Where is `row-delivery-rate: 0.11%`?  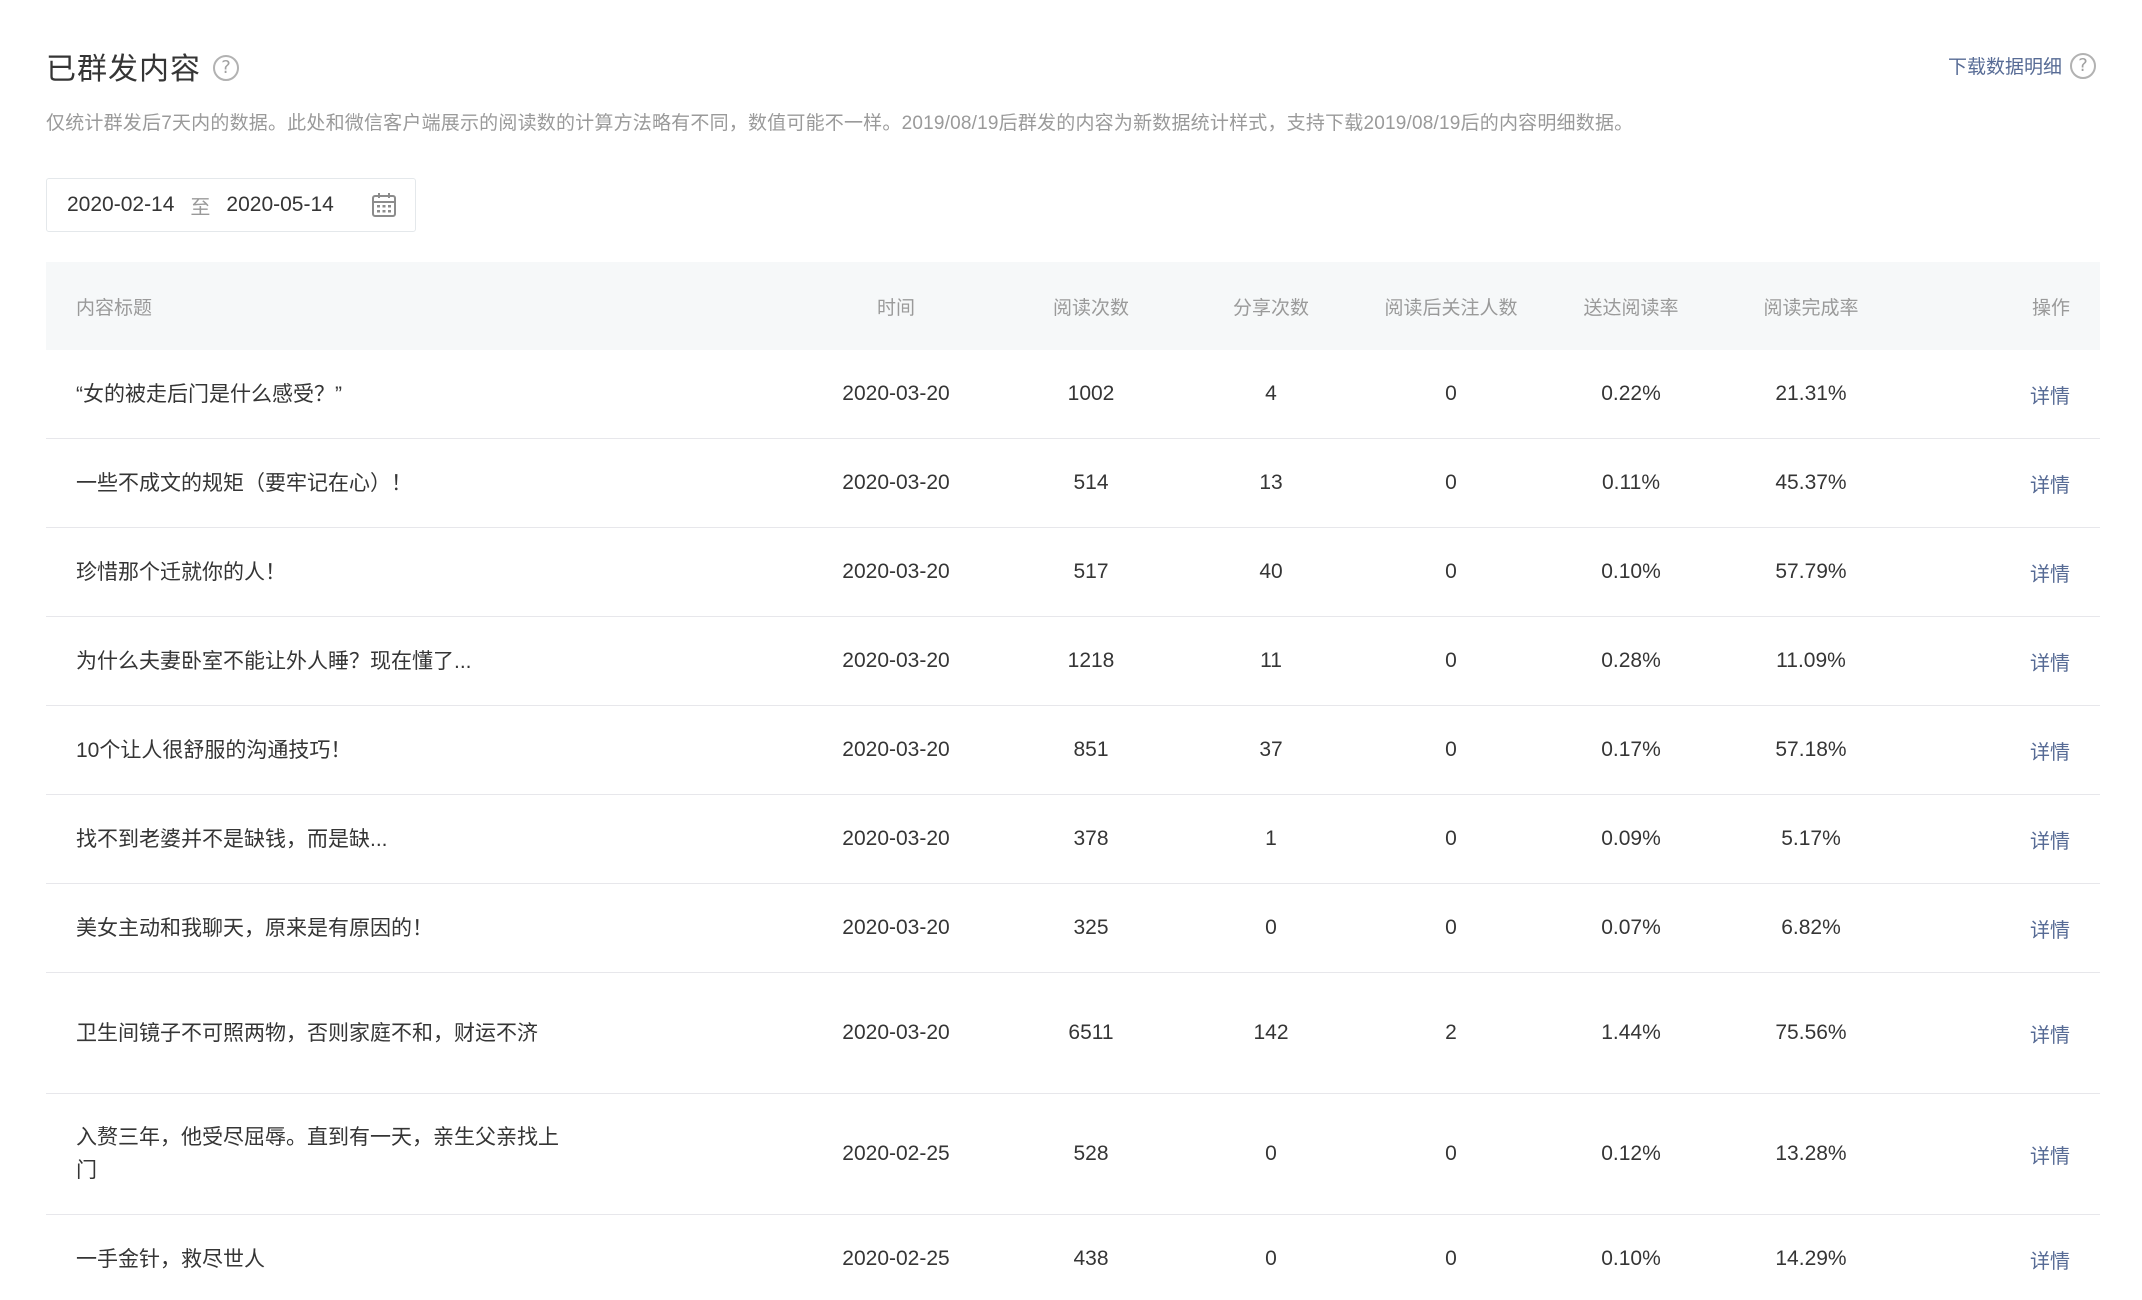 row-delivery-rate: 0.11% is located at coordinates (1631, 482).